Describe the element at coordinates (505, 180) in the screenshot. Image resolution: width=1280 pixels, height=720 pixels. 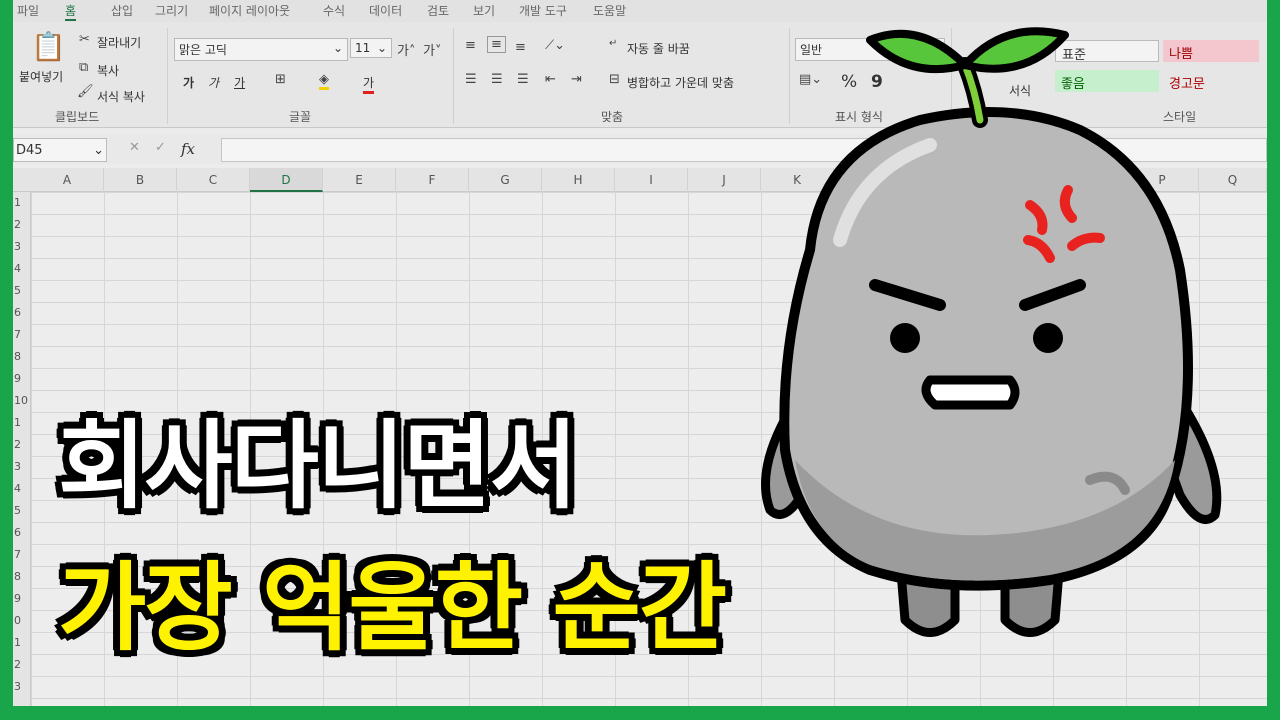
I see `column-header: G` at that location.